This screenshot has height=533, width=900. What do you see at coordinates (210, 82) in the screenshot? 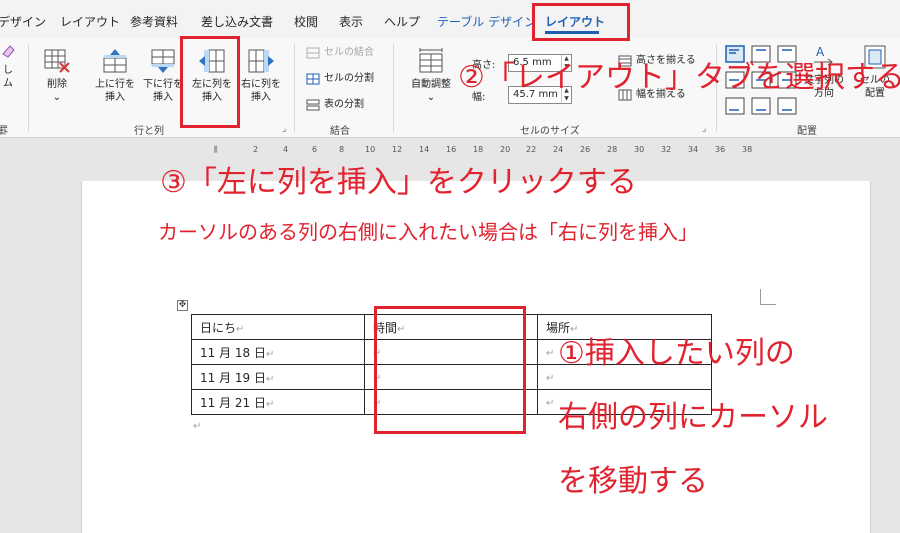
I see `highlight-insert-left-button` at bounding box center [210, 82].